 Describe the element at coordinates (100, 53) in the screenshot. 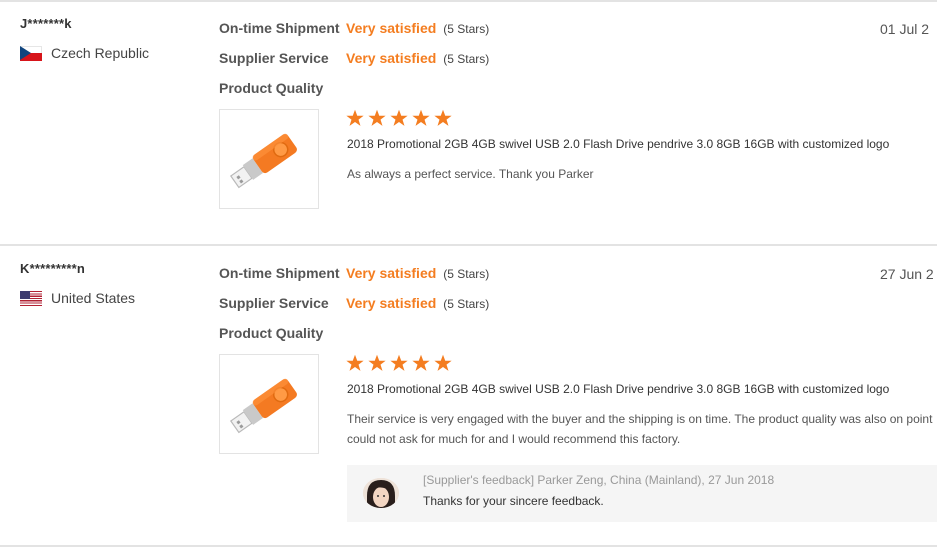

I see `country-name: Czech Republic` at that location.